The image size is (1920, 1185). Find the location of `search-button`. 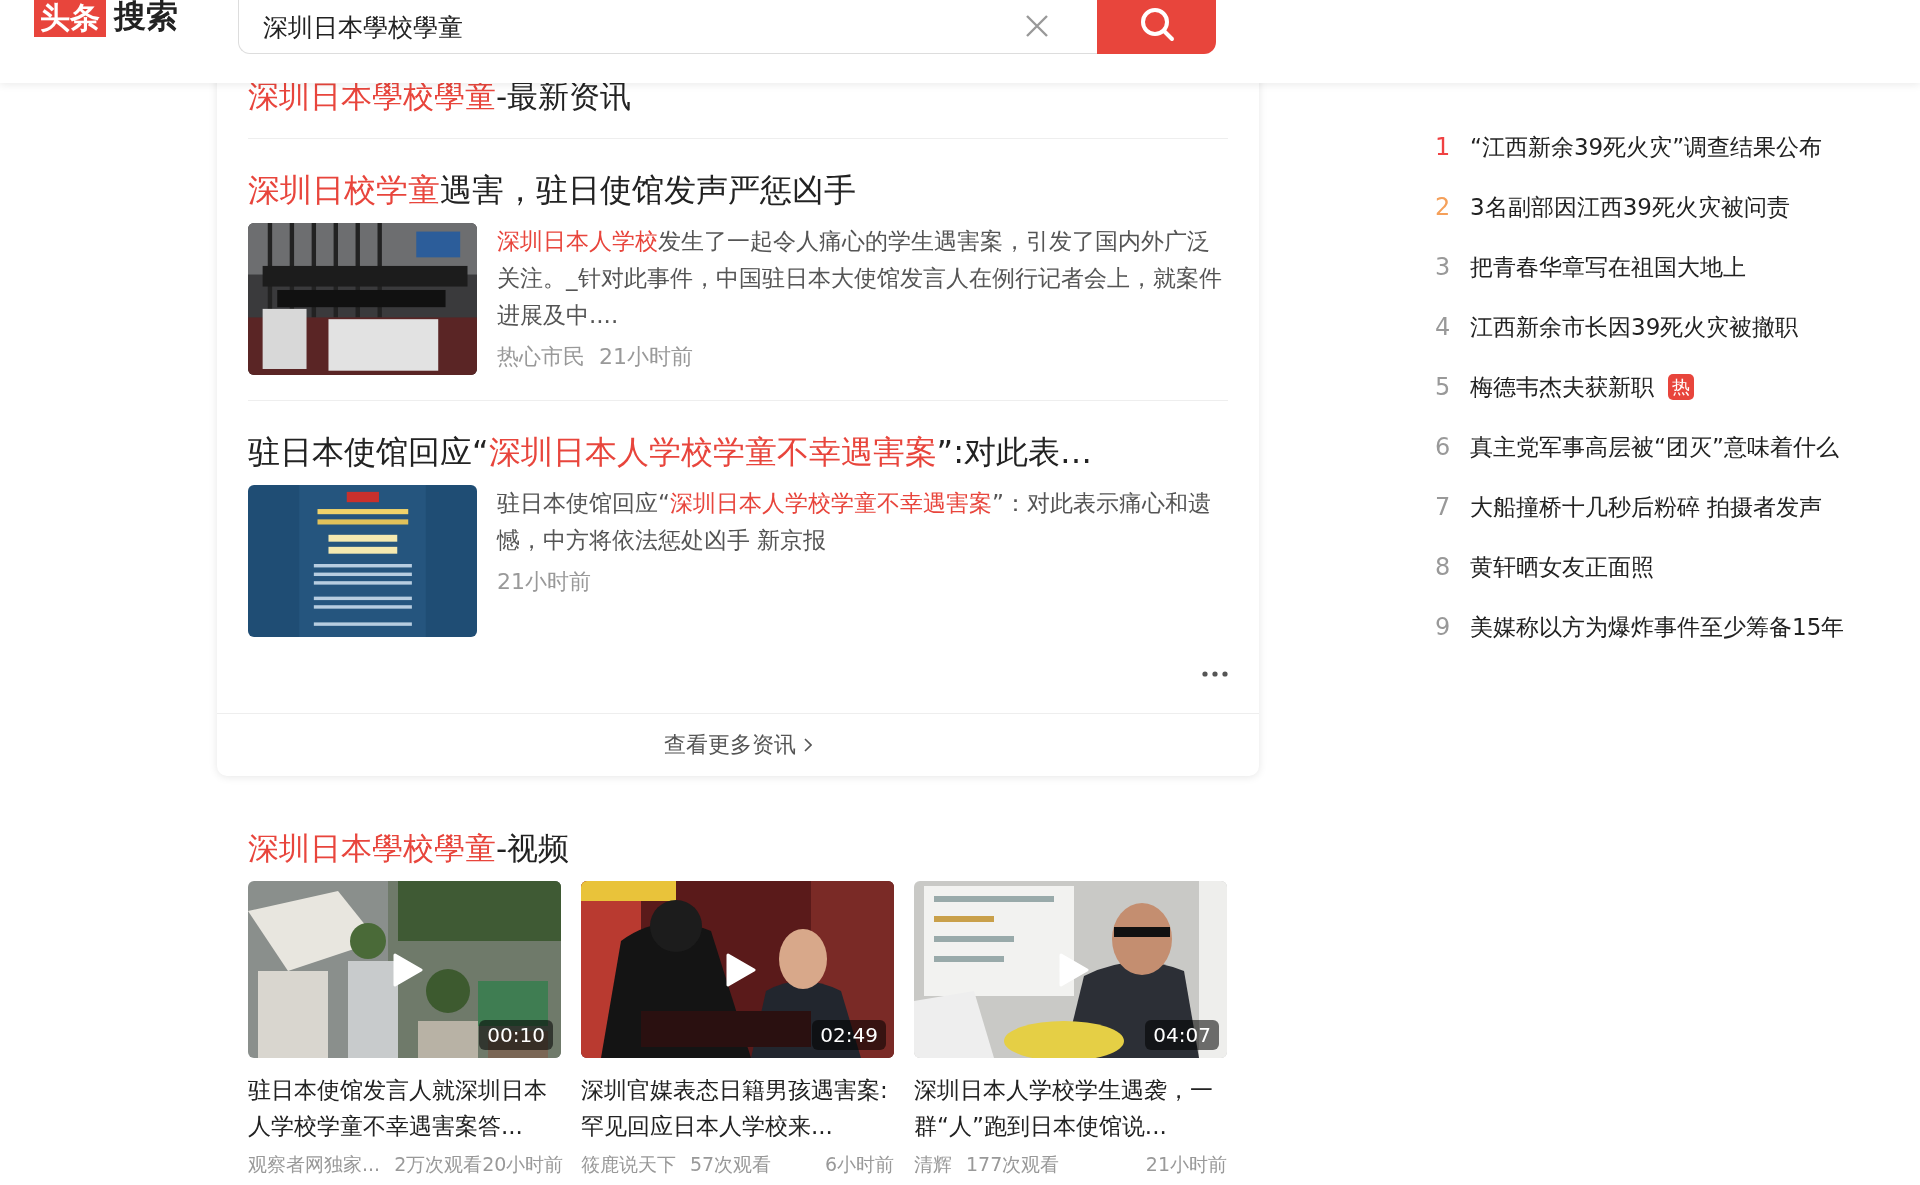

search-button is located at coordinates (1156, 27).